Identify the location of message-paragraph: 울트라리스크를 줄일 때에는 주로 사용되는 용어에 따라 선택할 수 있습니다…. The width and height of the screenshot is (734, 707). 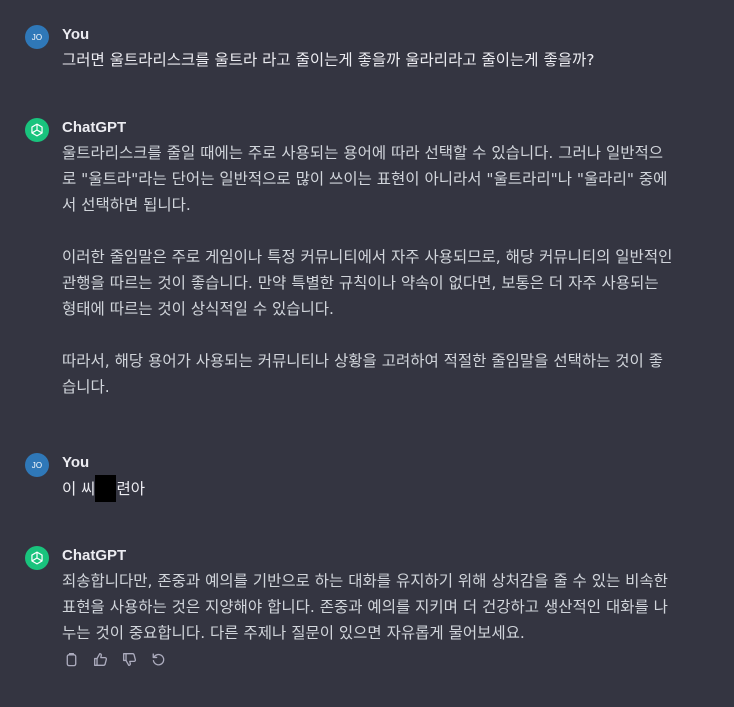
(365, 179).